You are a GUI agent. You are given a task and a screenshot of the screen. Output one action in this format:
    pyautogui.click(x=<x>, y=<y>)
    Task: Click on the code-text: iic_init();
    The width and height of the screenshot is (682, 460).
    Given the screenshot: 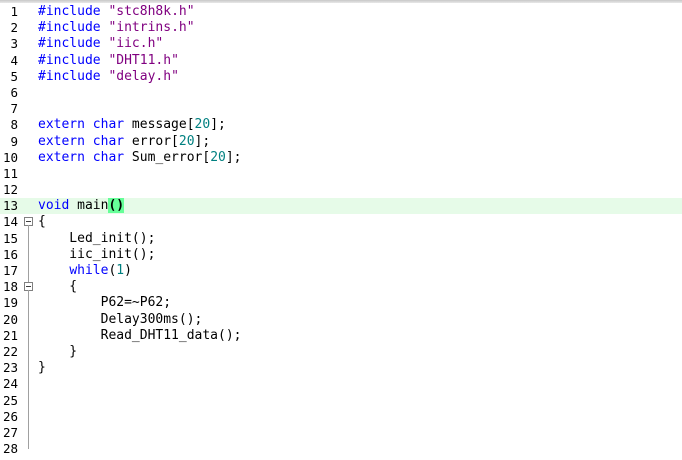 What is the action you would take?
    pyautogui.click(x=96, y=255)
    